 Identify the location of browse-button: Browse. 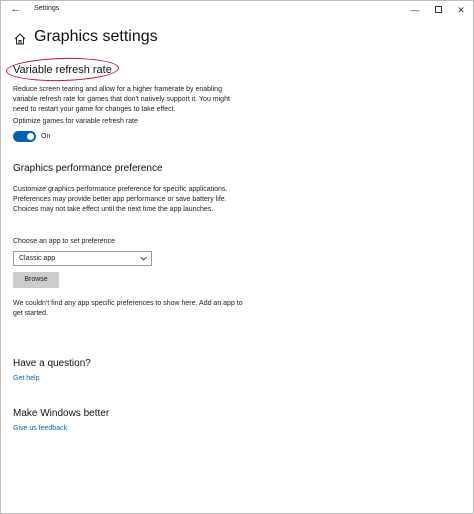
(36, 280).